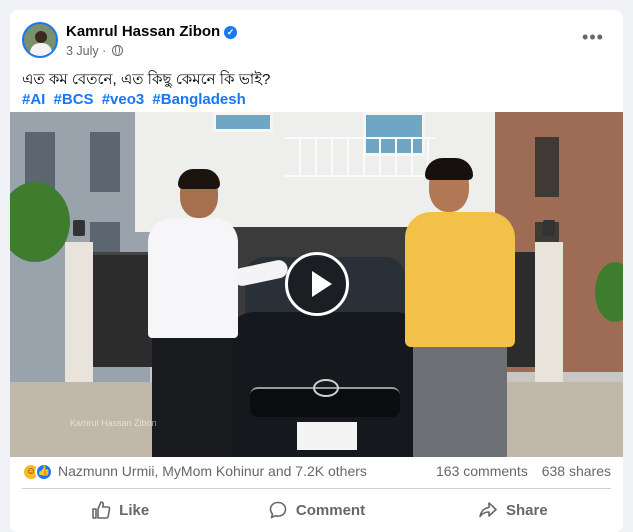 Image resolution: width=633 pixels, height=532 pixels. I want to click on like-reaction-icon: 👍, so click(44, 472).